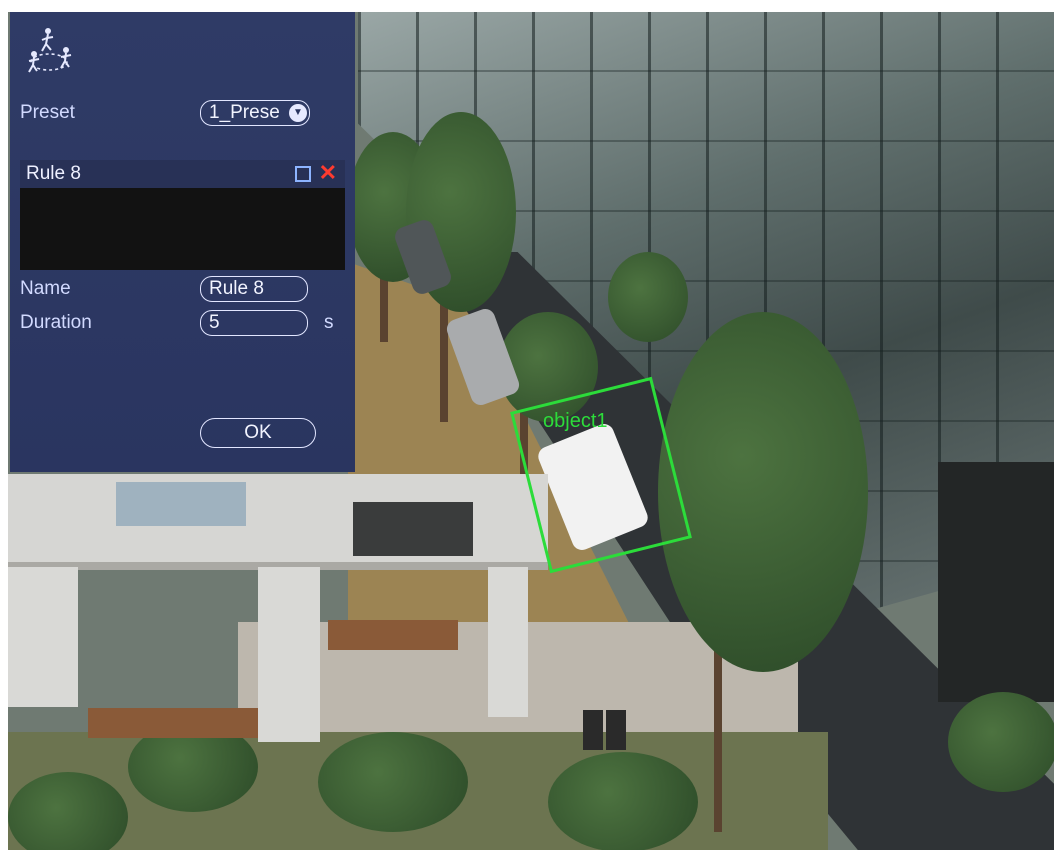 This screenshot has width=1056, height=854. Describe the element at coordinates (47, 112) in the screenshot. I see `preset-label: Preset` at that location.